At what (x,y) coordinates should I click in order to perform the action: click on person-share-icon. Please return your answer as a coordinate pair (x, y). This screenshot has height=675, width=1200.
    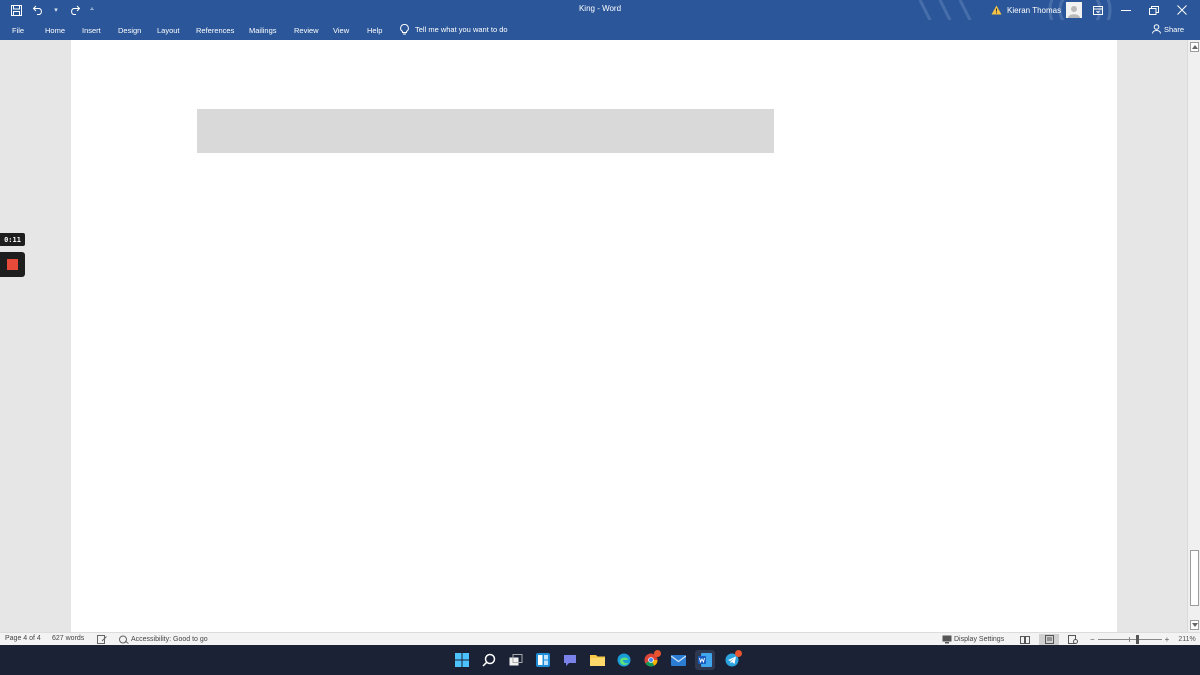
    Looking at the image, I should click on (1156, 29).